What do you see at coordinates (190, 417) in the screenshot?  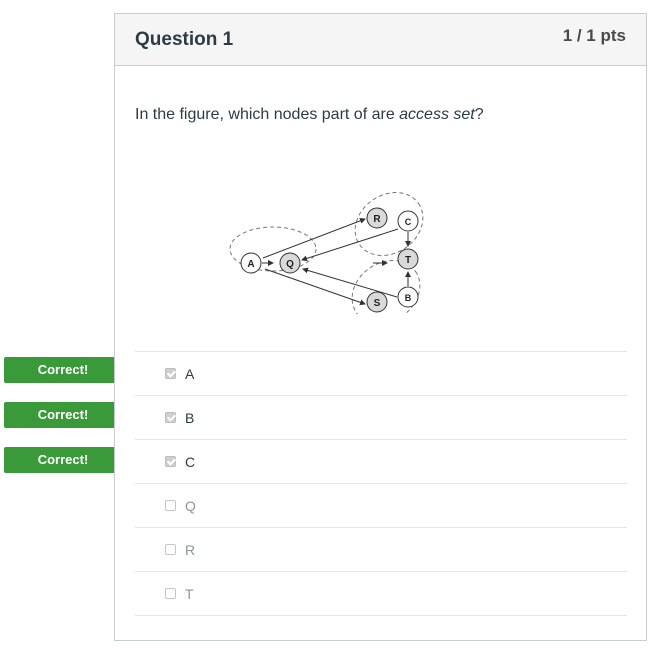 I see `answer-label-b: B` at bounding box center [190, 417].